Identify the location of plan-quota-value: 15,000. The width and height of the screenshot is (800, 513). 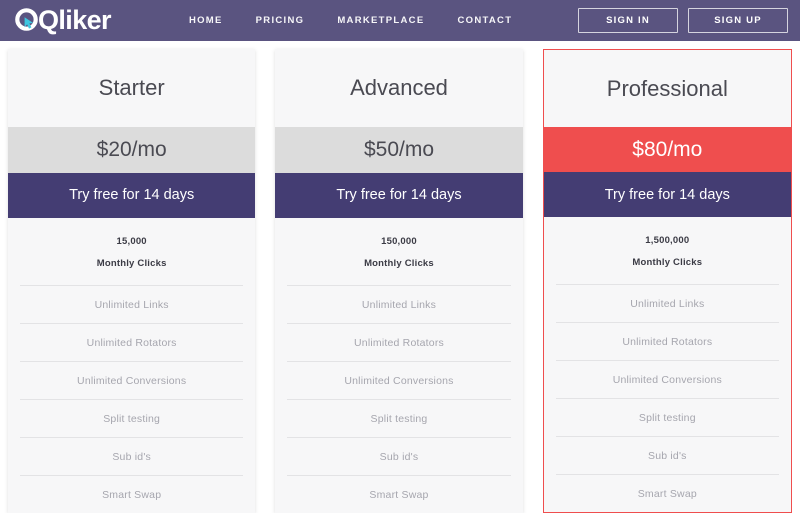
(131, 242).